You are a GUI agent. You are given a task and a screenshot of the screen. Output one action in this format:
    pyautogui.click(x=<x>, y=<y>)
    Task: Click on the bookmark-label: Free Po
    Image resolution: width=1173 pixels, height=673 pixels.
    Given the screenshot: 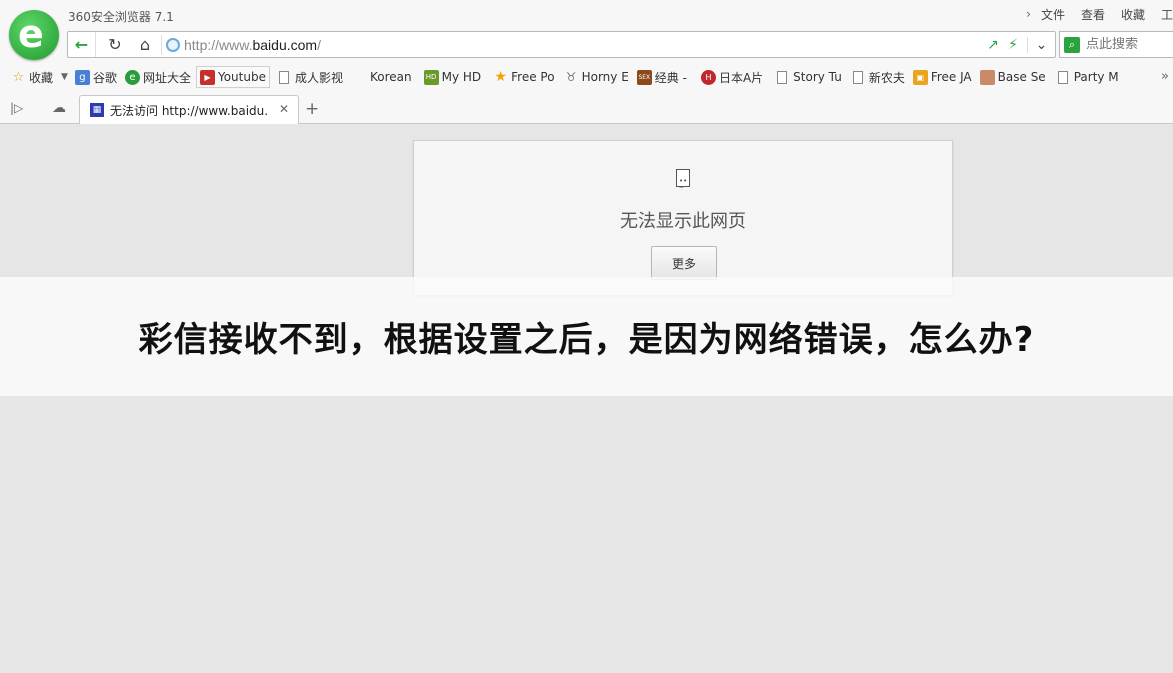 What is the action you would take?
    pyautogui.click(x=533, y=77)
    